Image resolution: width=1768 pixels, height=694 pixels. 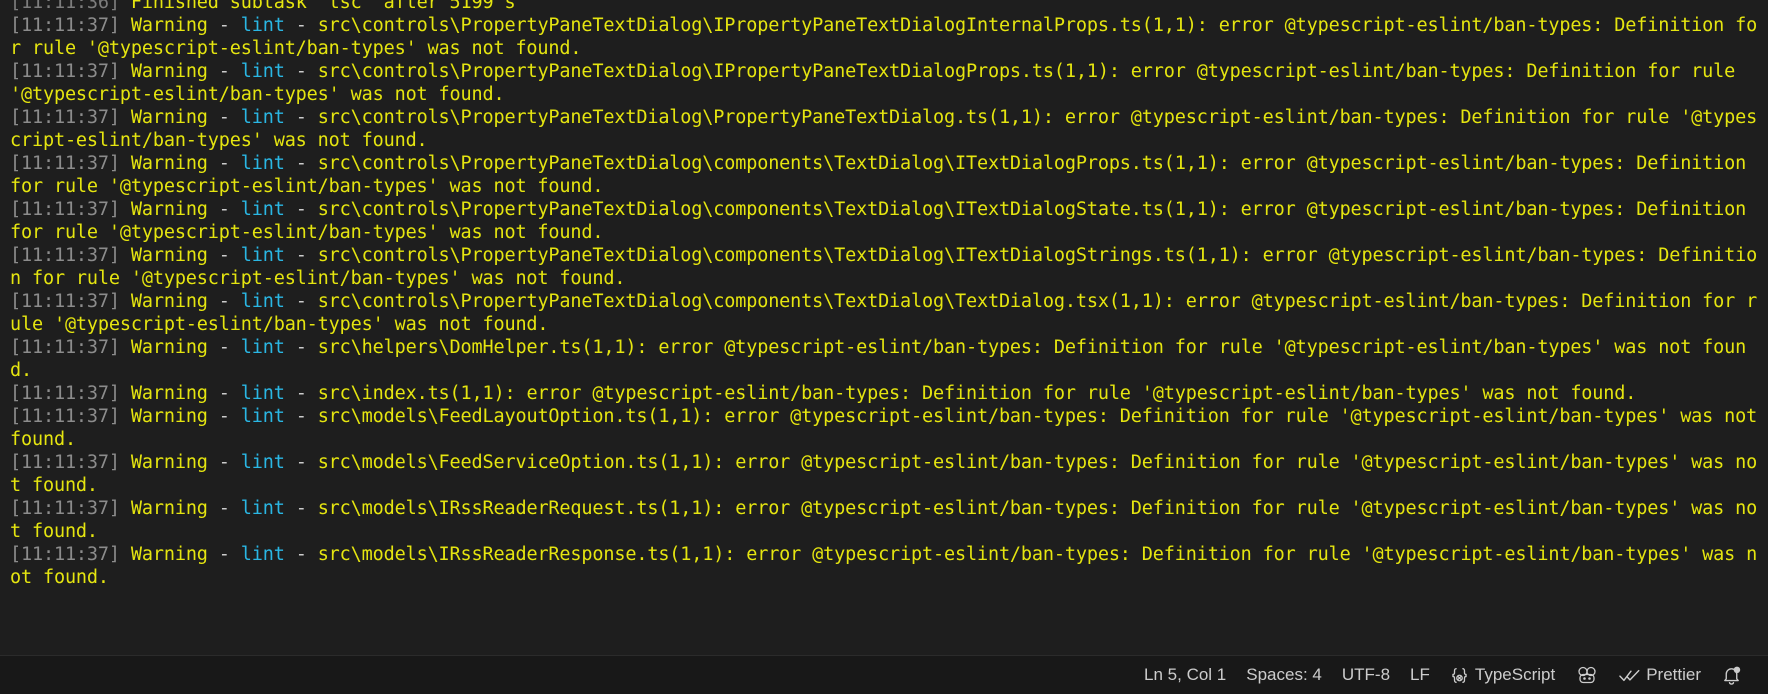 I want to click on status-language-mode: TypeScript, so click(x=1502, y=675).